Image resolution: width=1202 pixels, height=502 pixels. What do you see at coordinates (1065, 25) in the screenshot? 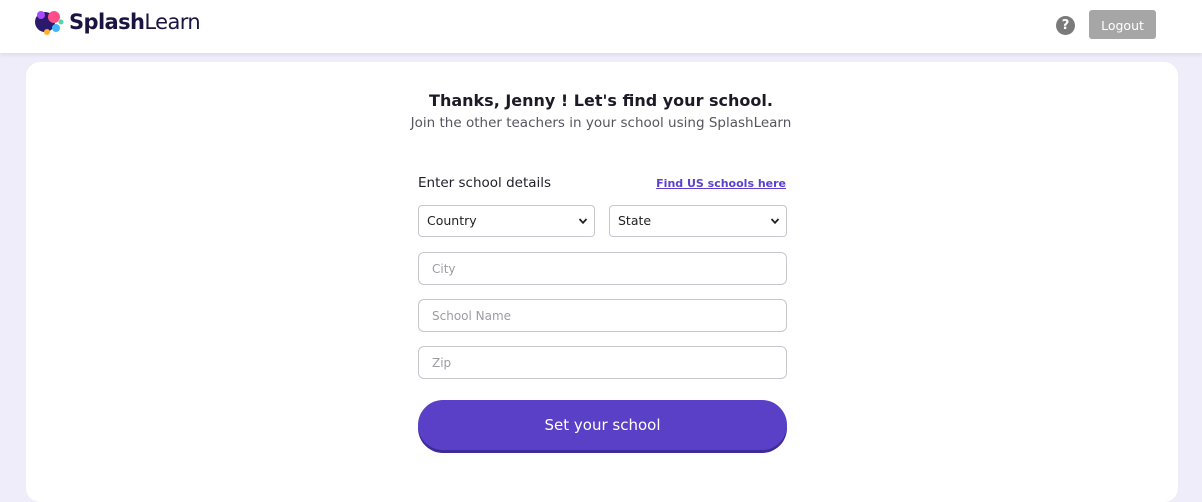
I see `help-icon: ?` at bounding box center [1065, 25].